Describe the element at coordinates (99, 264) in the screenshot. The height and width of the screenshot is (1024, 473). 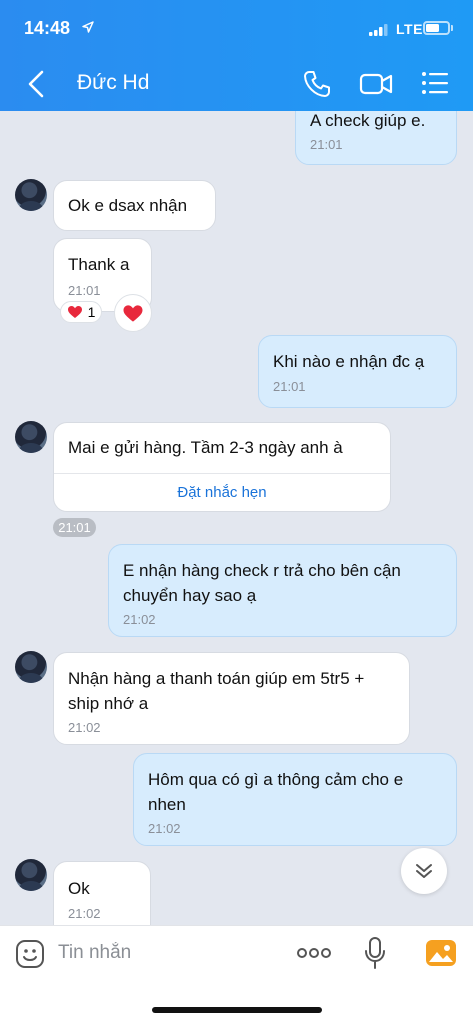
I see `message-text: Thank a` at that location.